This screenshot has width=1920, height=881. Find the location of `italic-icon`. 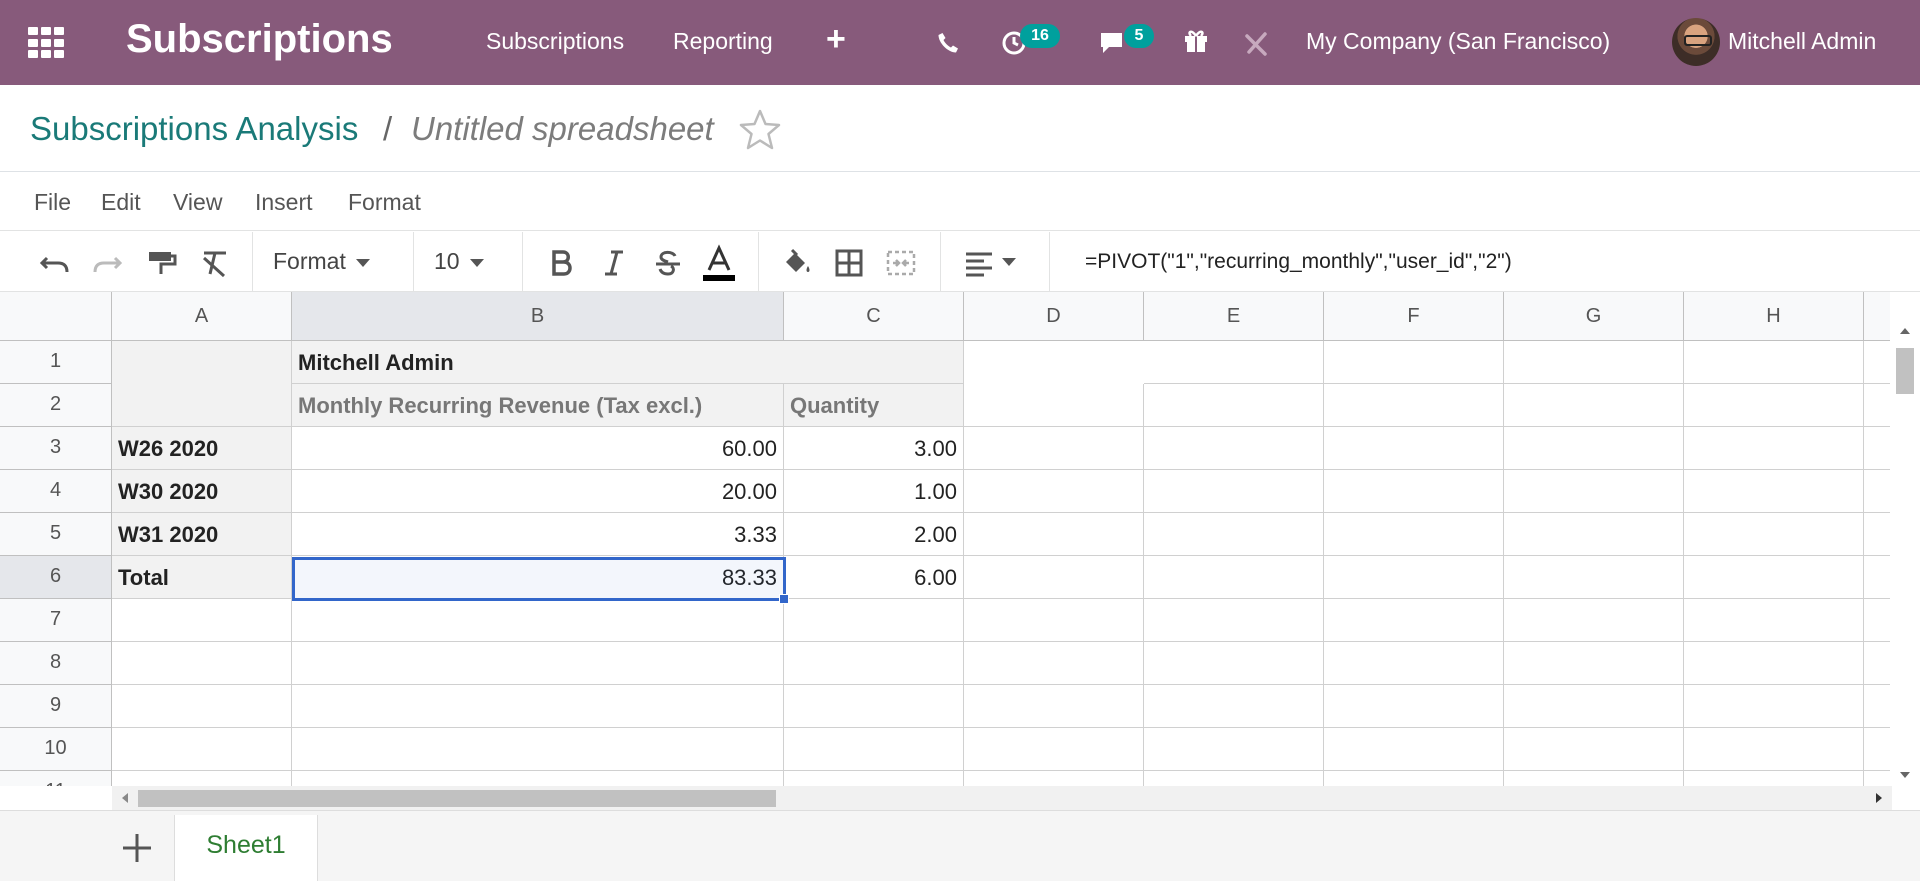

italic-icon is located at coordinates (614, 263).